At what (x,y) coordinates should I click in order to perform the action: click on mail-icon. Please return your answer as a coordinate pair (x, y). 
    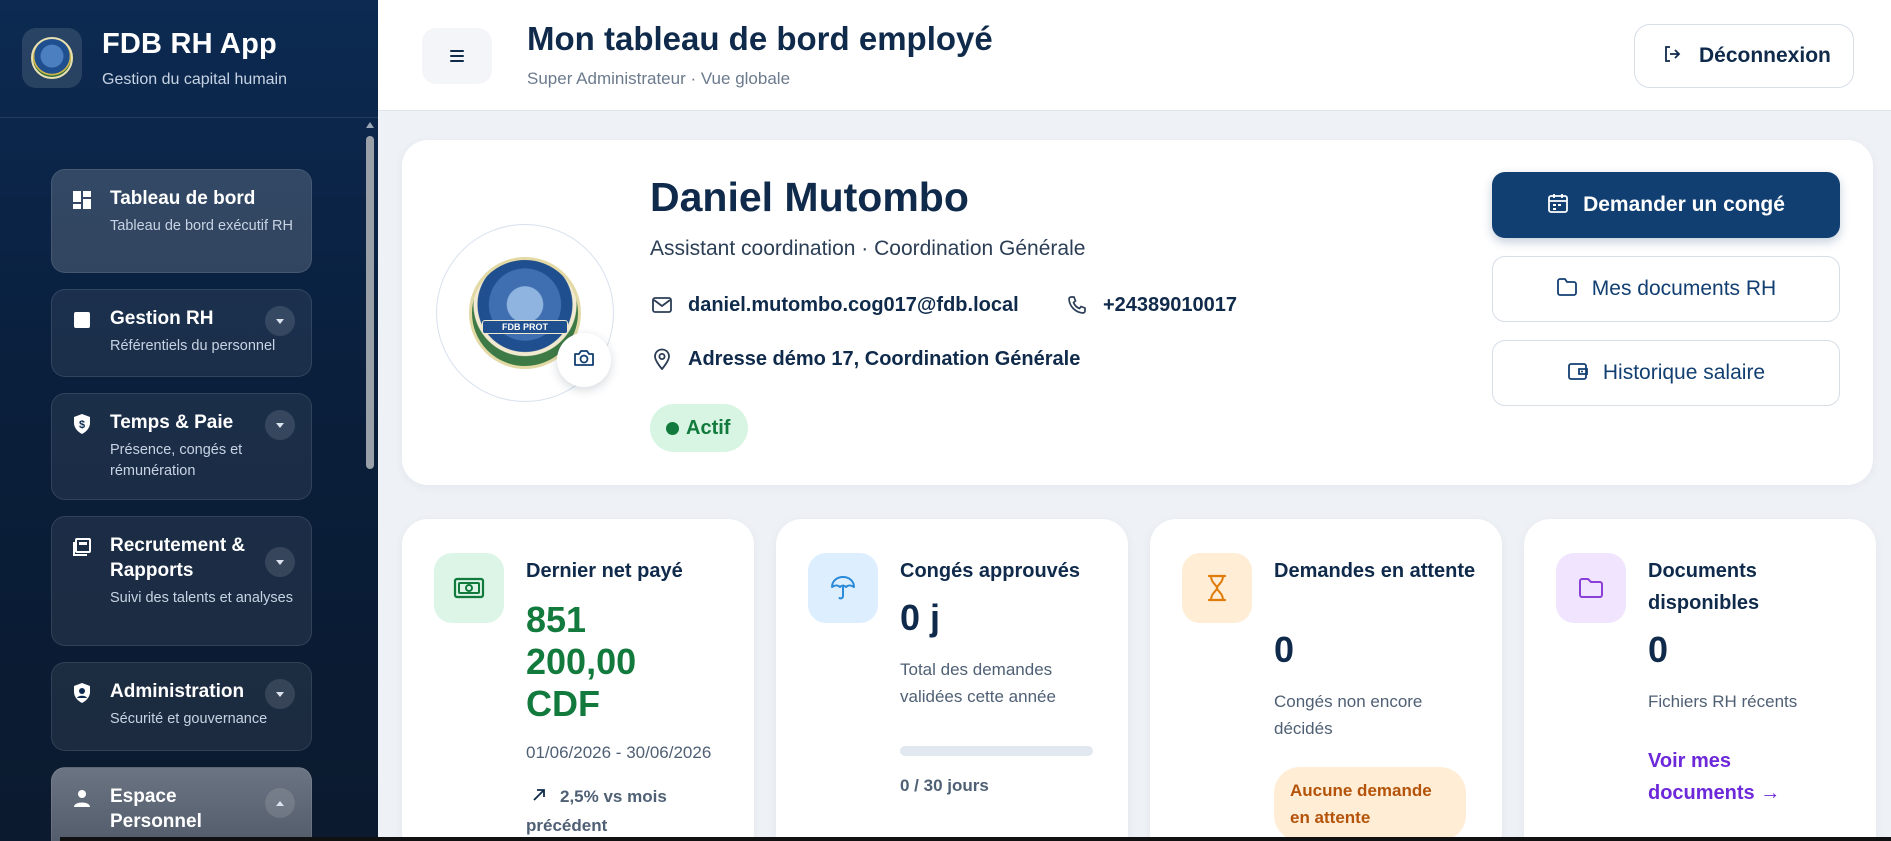
    Looking at the image, I should click on (662, 305).